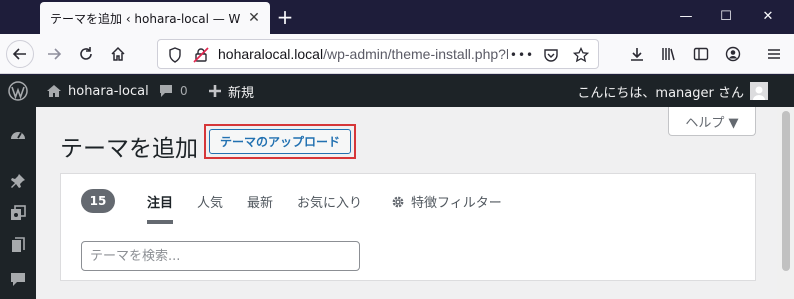 This screenshot has height=299, width=794. I want to click on maximize-icon: ☐, so click(726, 17).